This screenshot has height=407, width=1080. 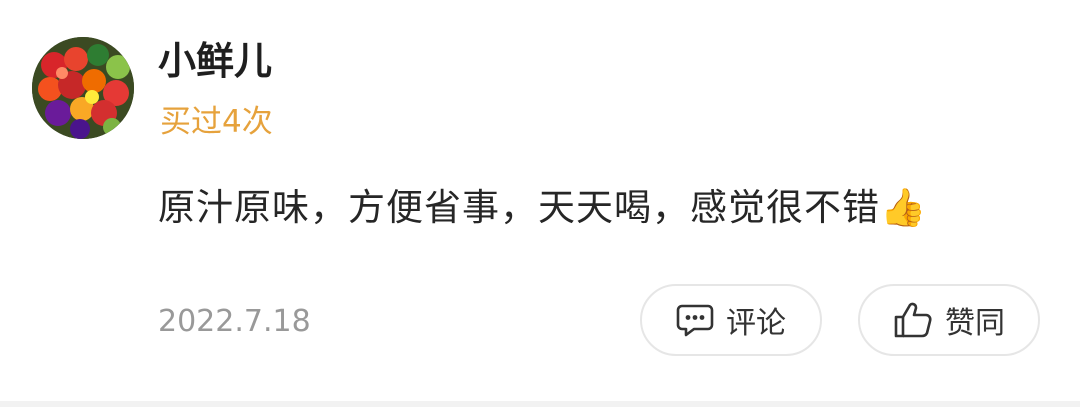 I want to click on thumbs-up-icon, so click(x=913, y=320).